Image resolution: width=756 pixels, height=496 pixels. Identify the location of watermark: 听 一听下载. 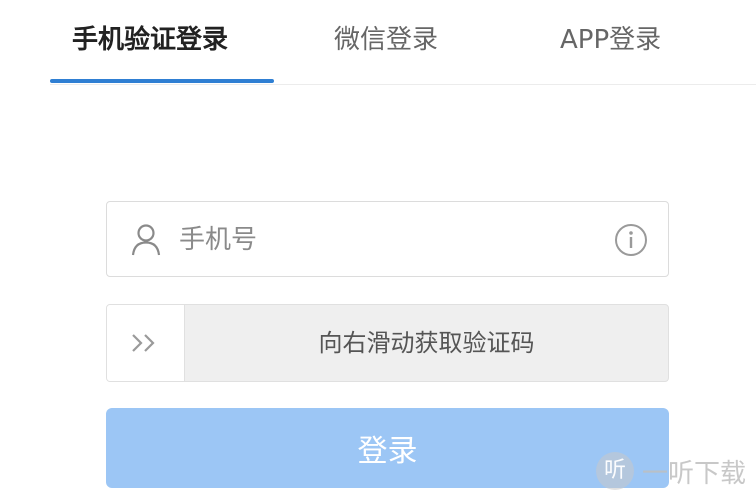
(671, 471).